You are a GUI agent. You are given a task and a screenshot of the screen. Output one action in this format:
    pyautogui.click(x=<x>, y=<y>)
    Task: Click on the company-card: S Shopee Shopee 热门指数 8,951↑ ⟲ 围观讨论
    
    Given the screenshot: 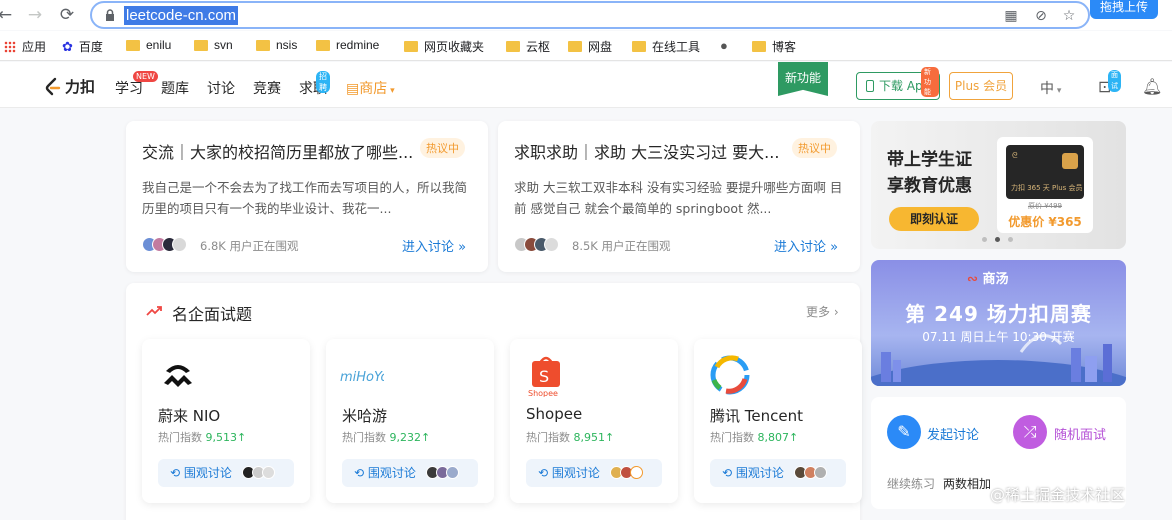 What is the action you would take?
    pyautogui.click(x=594, y=421)
    